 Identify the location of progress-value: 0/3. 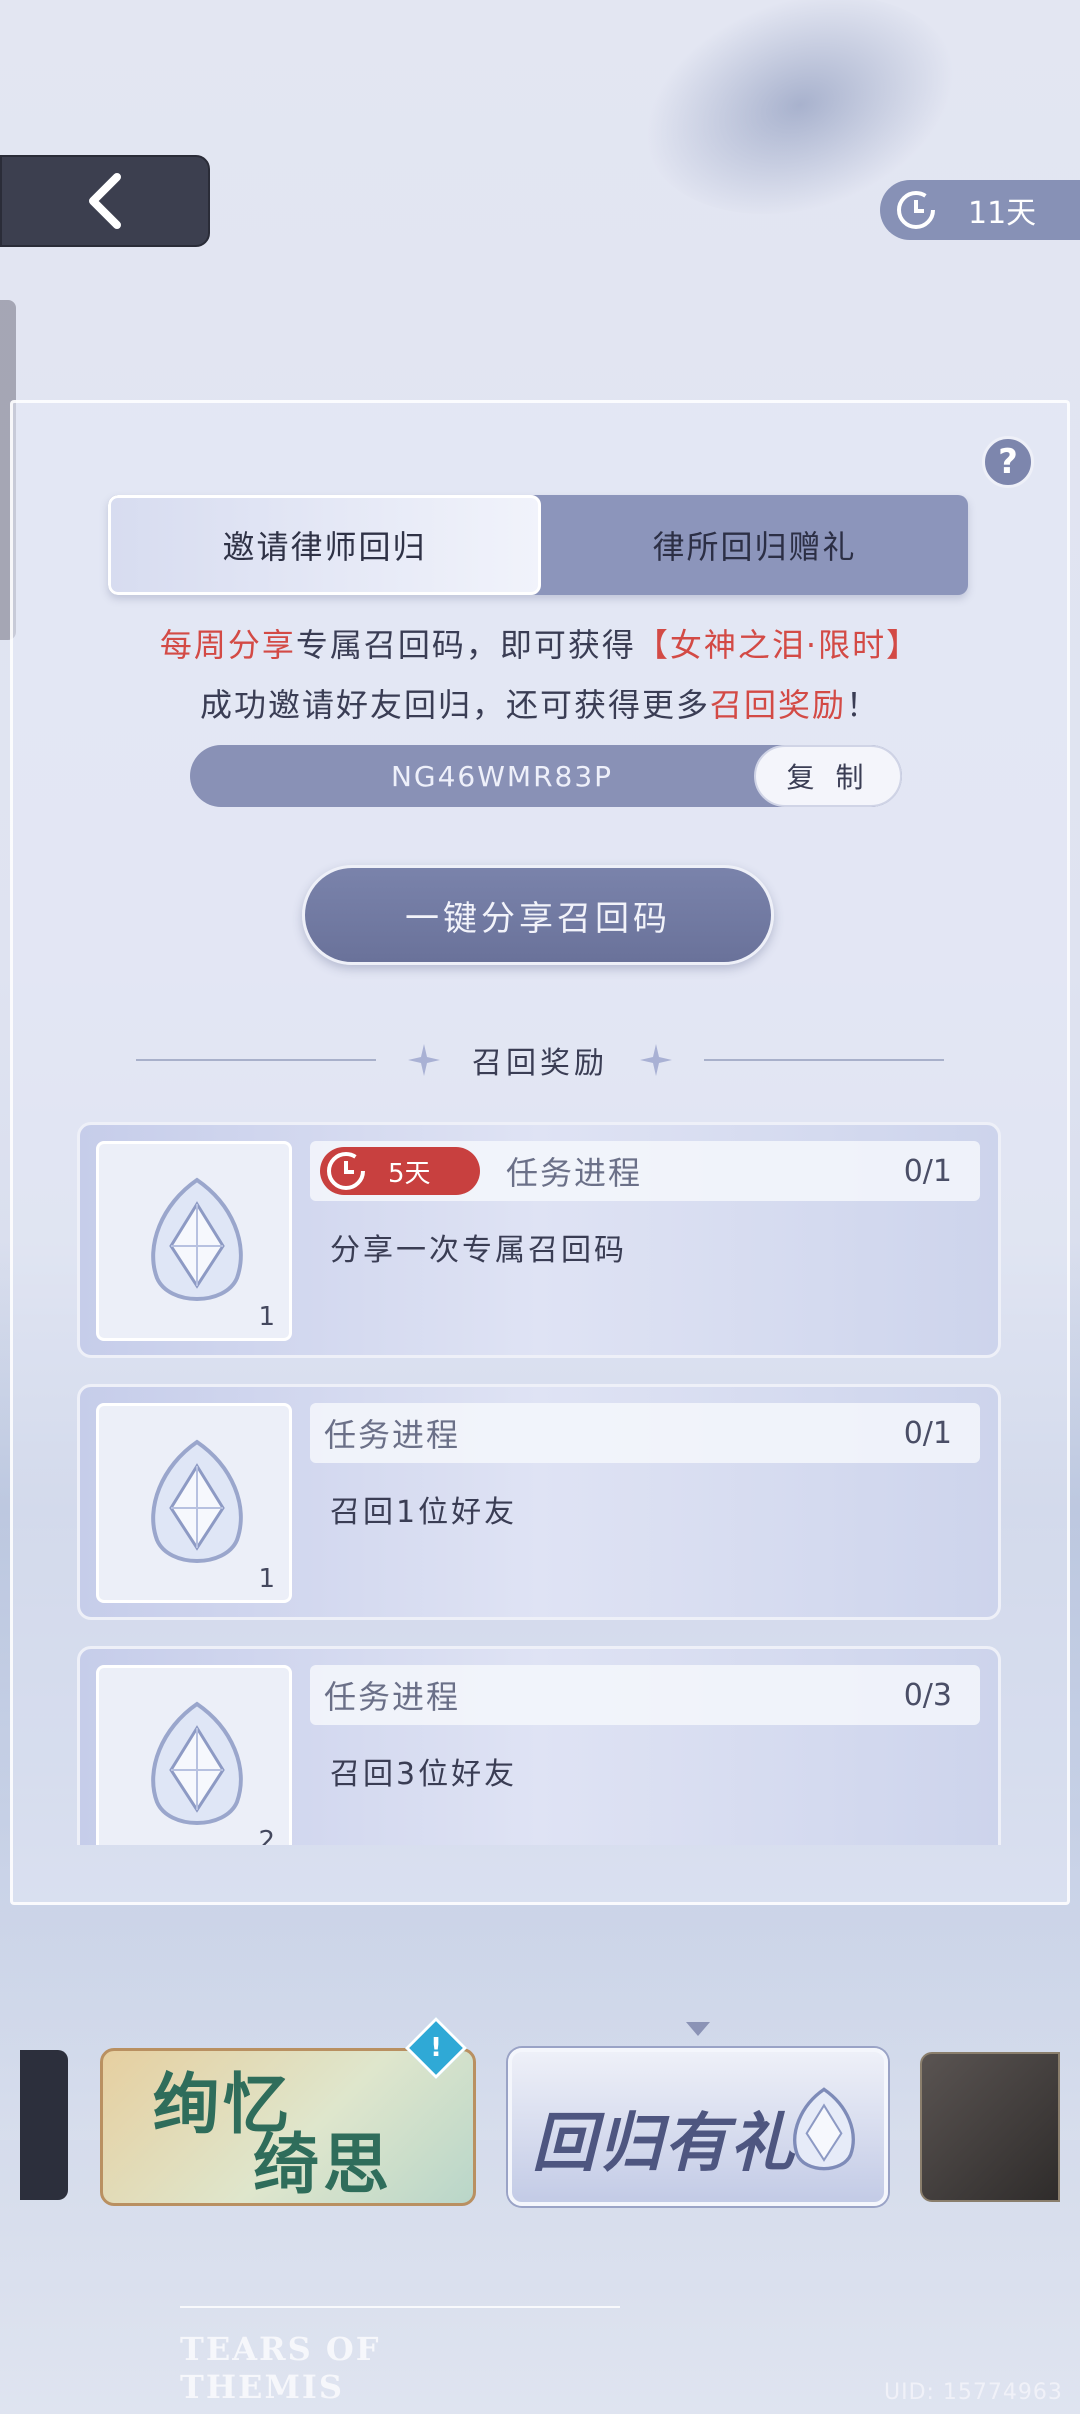
(927, 1695).